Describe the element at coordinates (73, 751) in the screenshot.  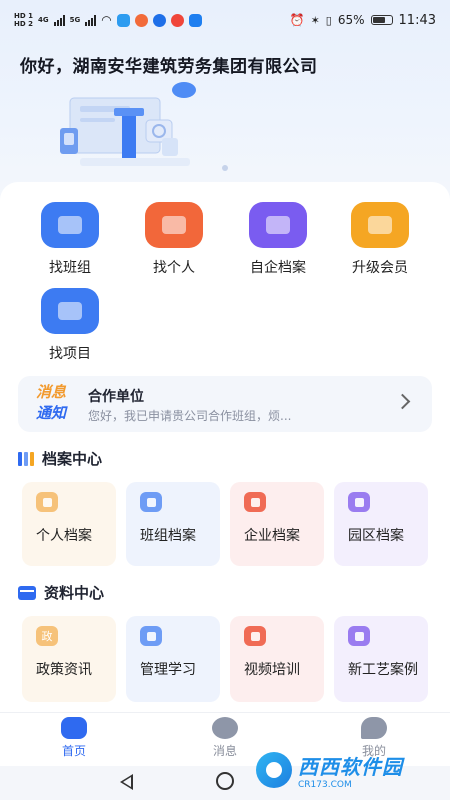
I see `tab-home-label: 首页` at that location.